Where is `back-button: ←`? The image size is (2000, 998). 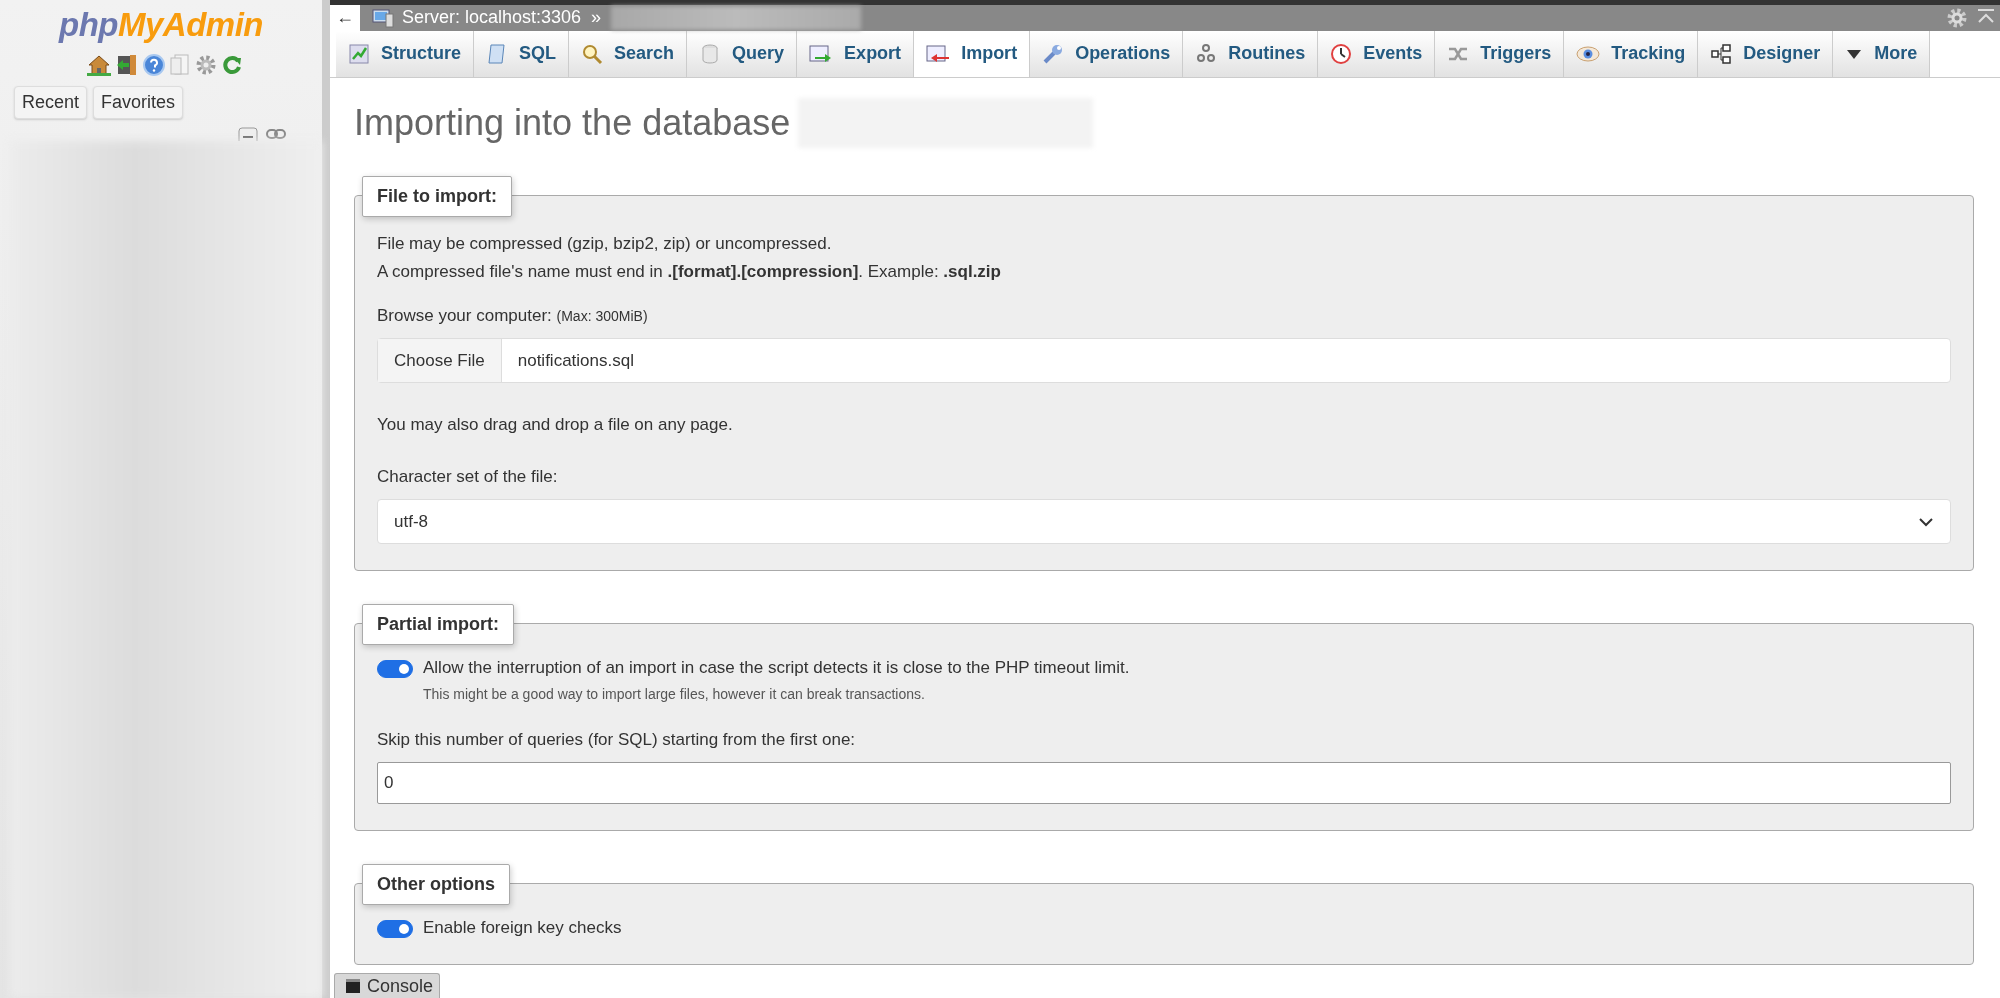
back-button: ← is located at coordinates (345, 18).